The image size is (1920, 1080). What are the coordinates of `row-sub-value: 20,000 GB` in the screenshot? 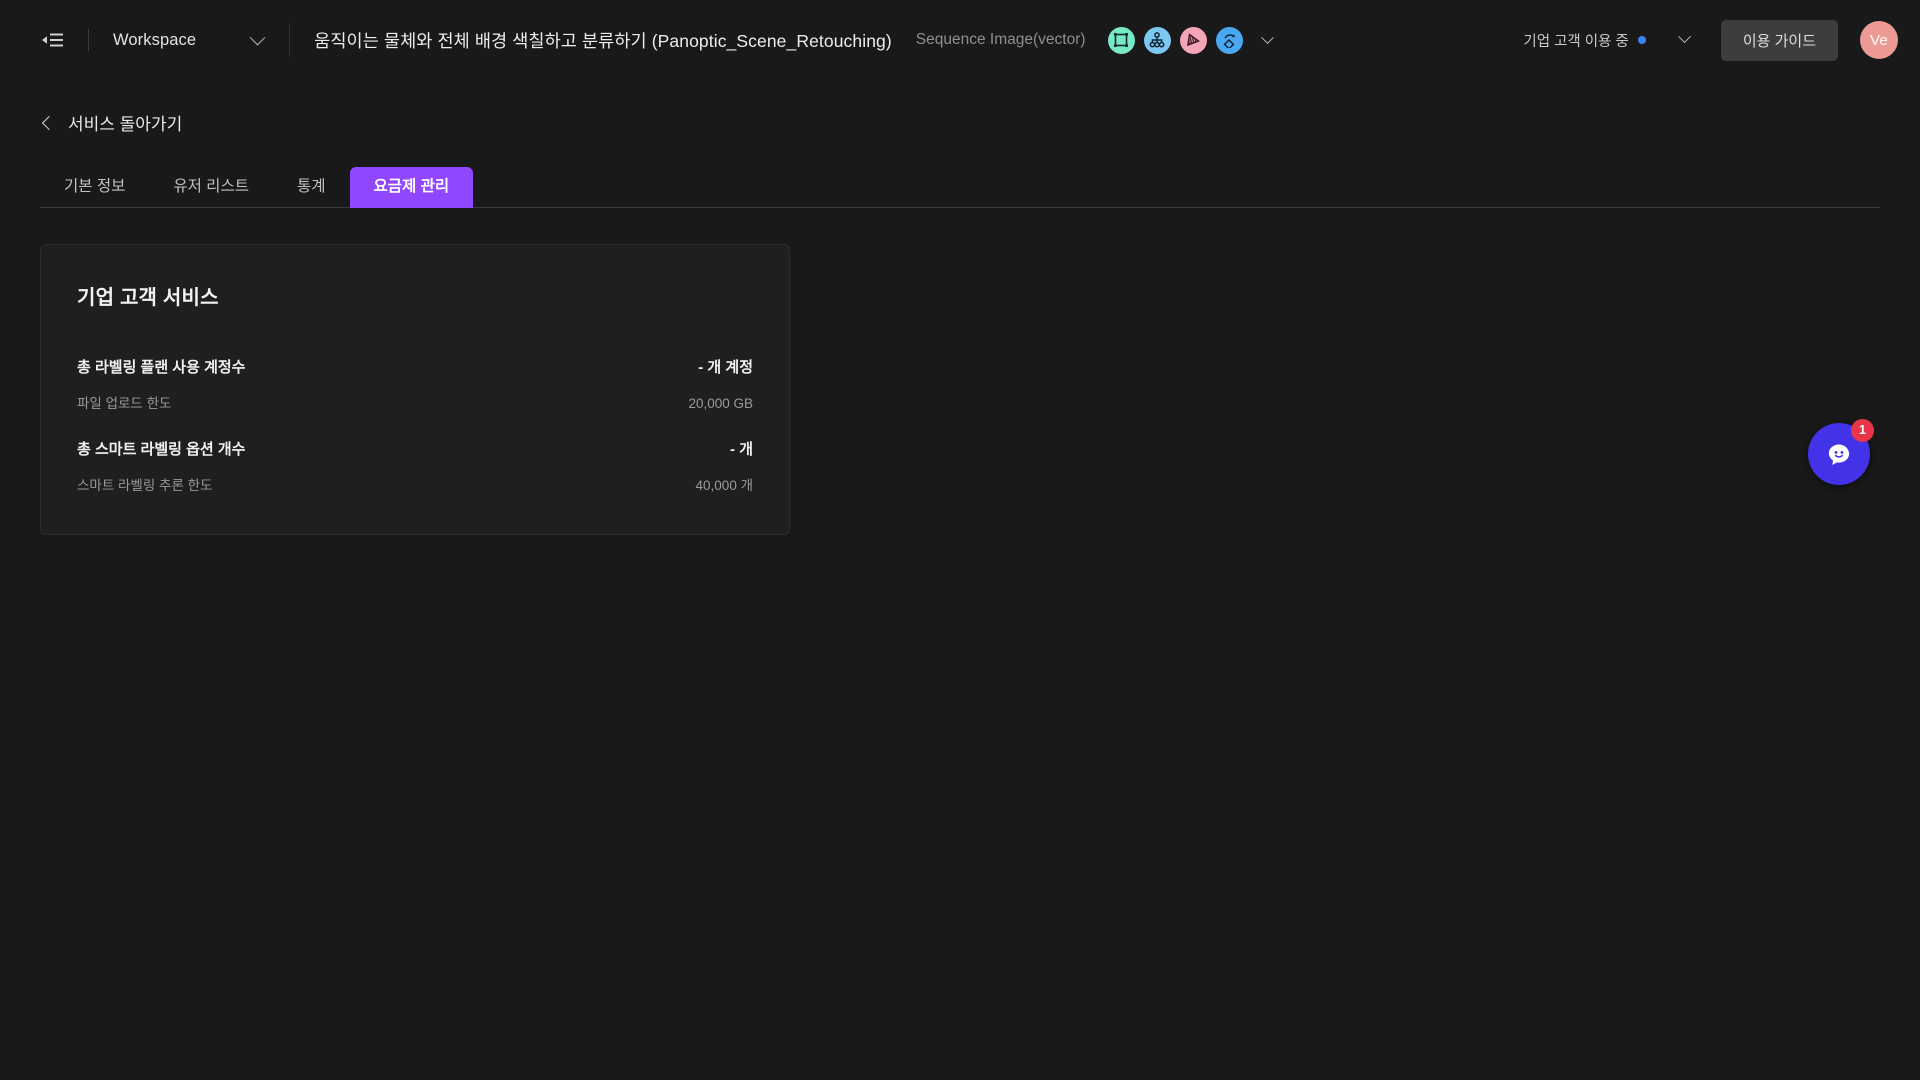 It's located at (720, 403).